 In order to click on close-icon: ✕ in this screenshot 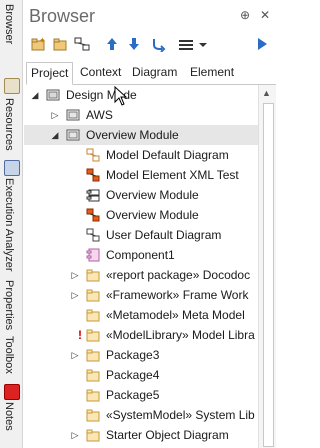, I will do `click(265, 15)`.